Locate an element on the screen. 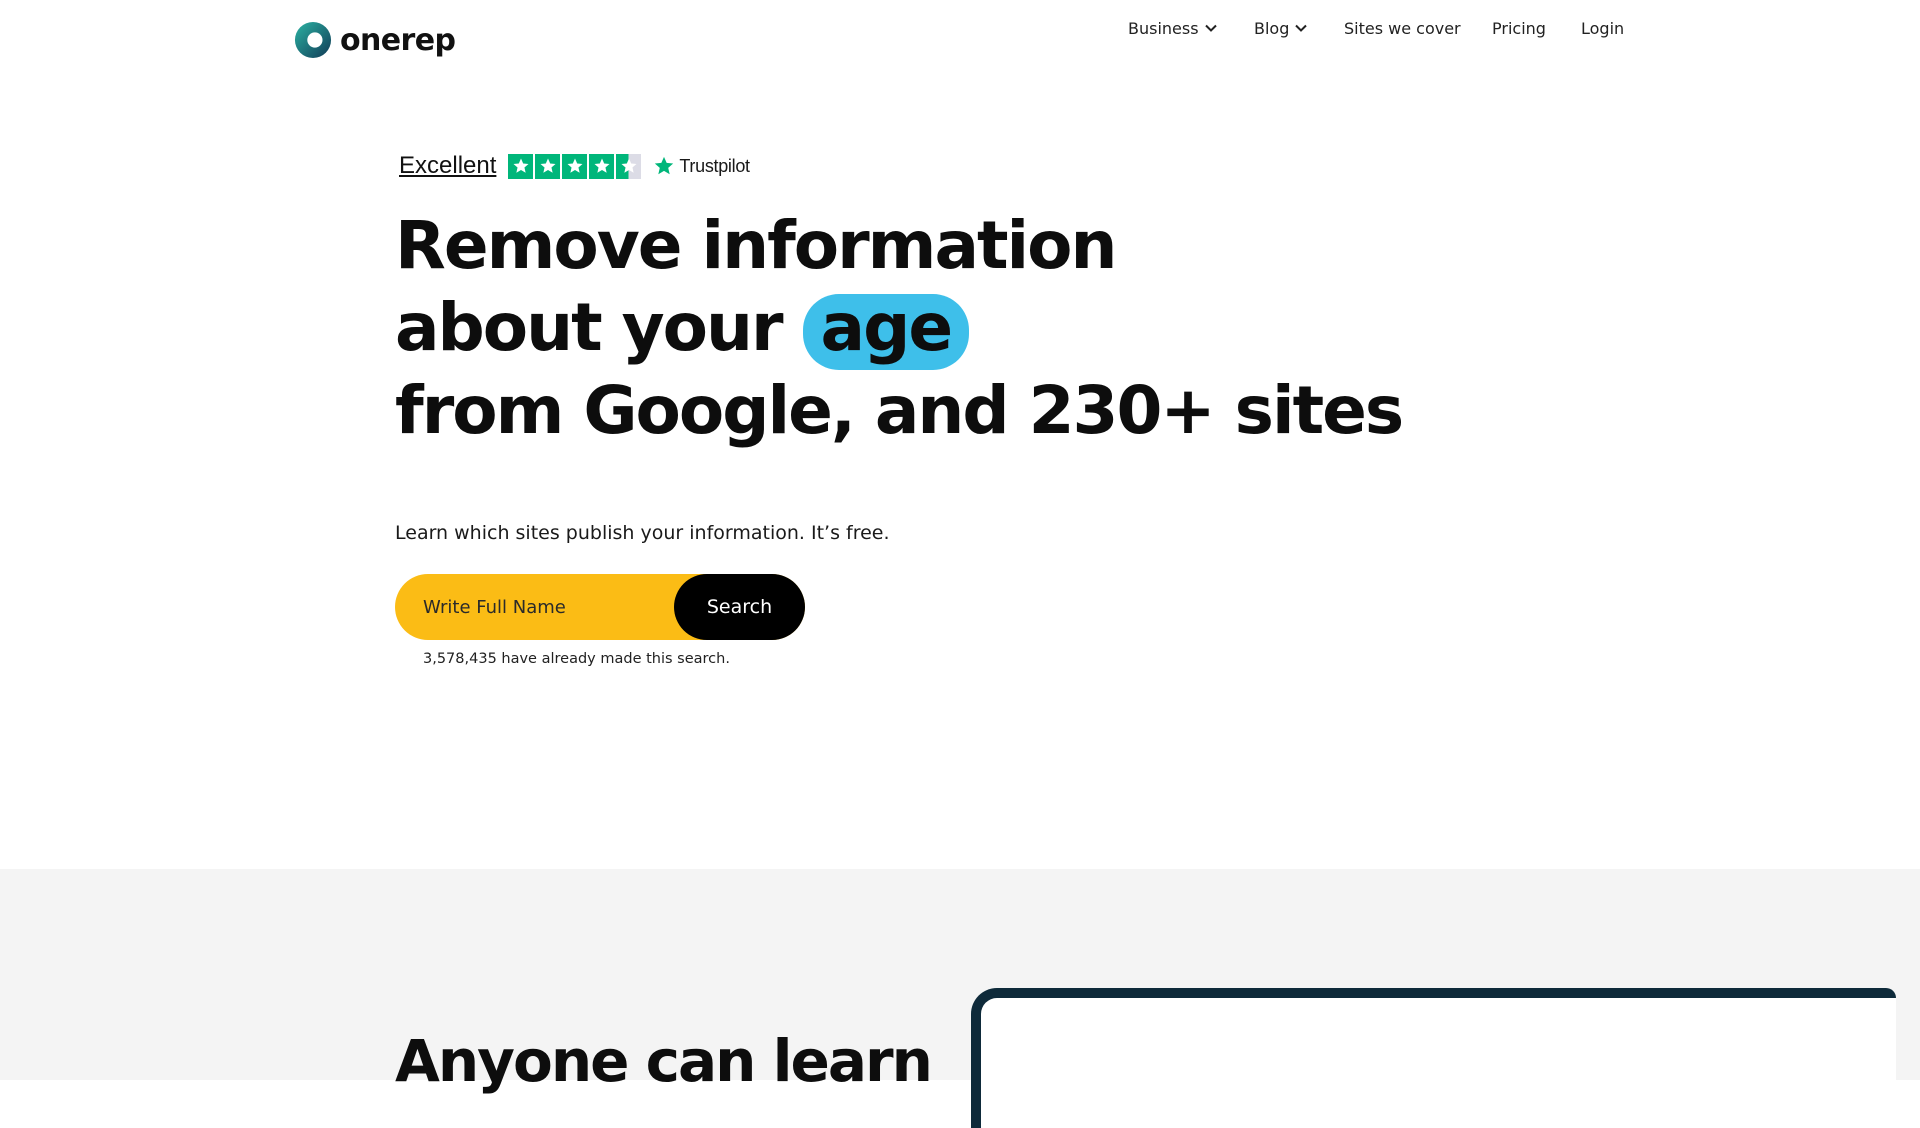  nav-pricing-label: Pricing is located at coordinates (1519, 28).